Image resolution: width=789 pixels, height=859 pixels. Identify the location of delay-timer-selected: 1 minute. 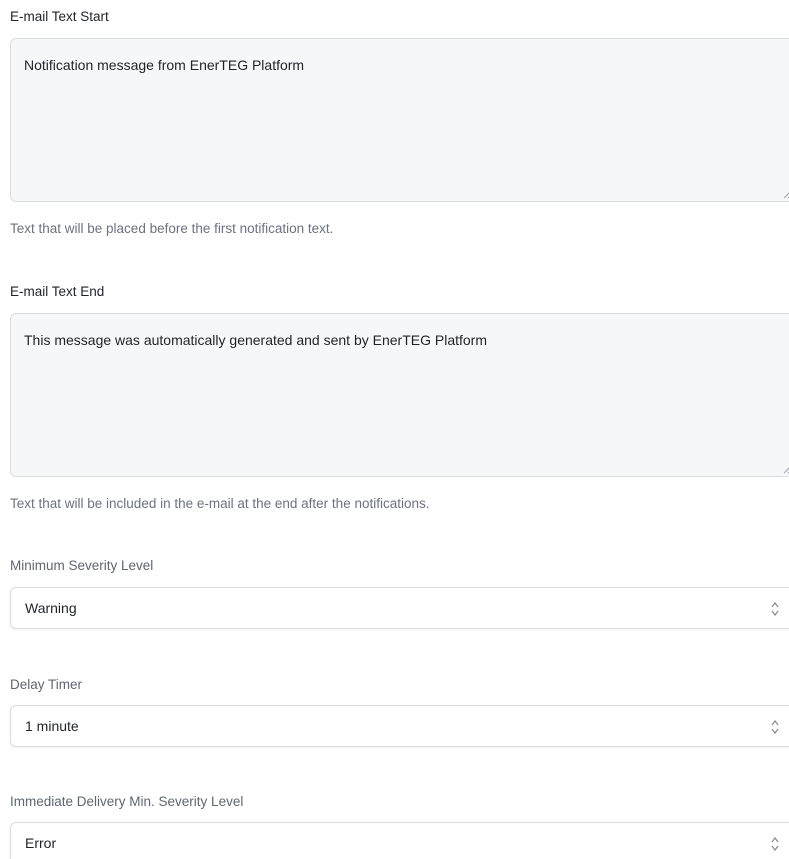
(52, 726).